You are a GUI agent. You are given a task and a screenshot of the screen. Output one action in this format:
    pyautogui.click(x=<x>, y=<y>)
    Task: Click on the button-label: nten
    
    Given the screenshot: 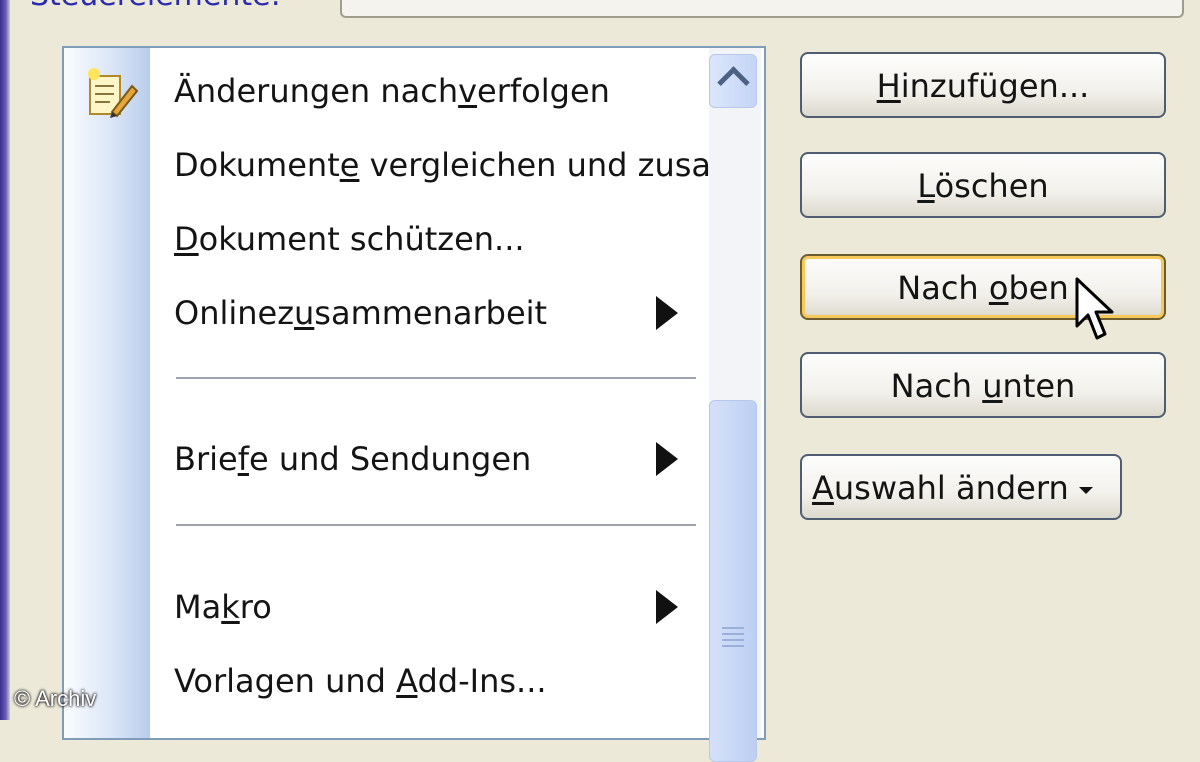 What is the action you would take?
    pyautogui.click(x=1039, y=386)
    